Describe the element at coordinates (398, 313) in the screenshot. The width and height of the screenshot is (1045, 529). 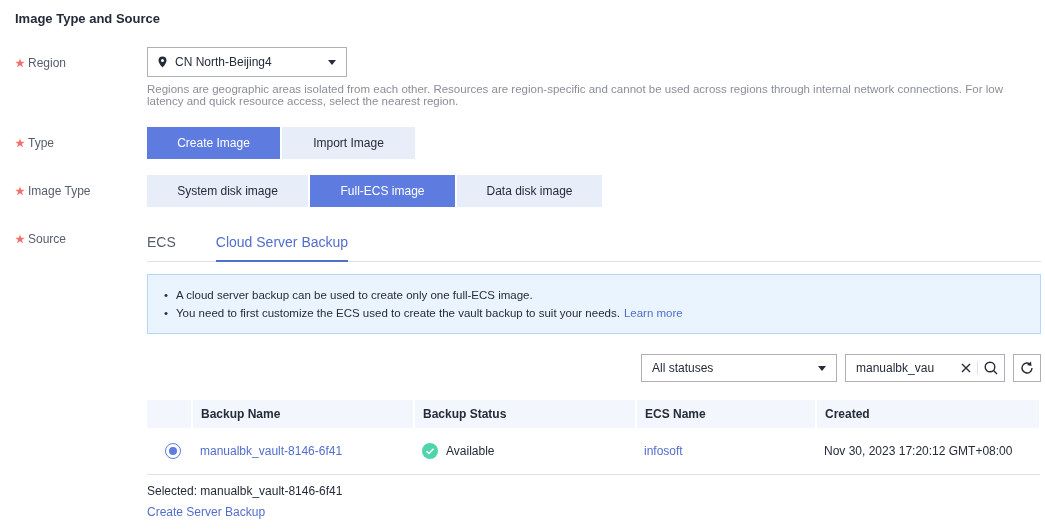
I see `notice-text: You need to first customize the ECS used to create the vault backup to suit your needs.` at that location.